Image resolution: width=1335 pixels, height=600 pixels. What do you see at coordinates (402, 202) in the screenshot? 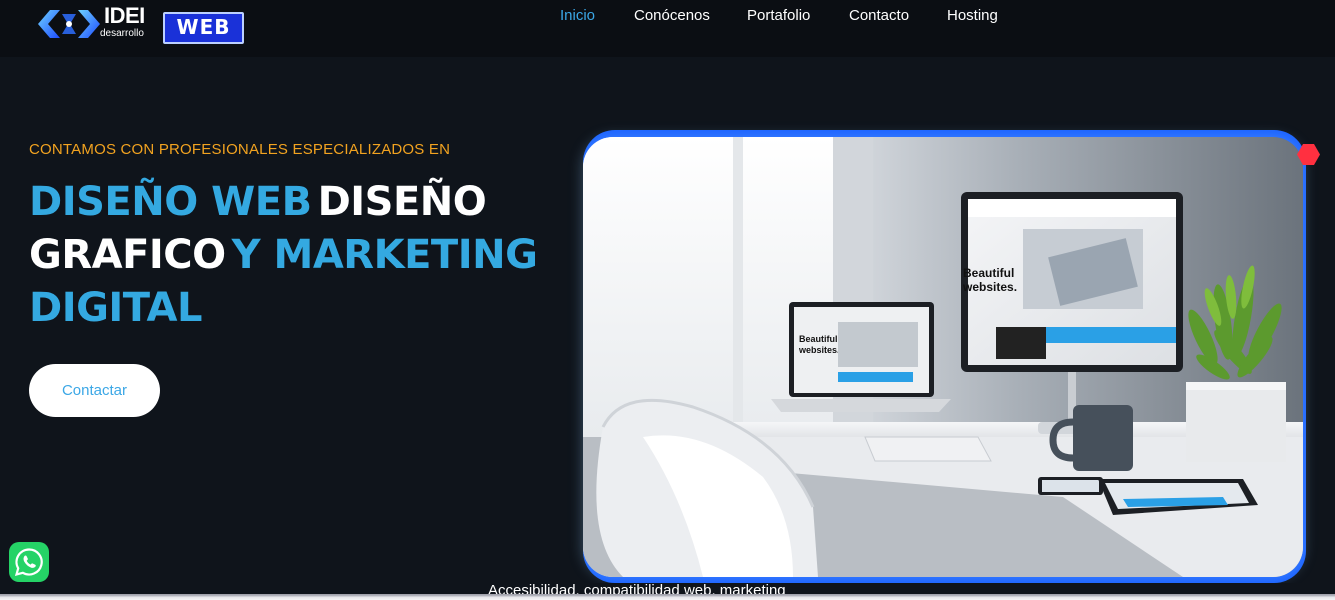
I see `headline-part-2: DISEÑO` at bounding box center [402, 202].